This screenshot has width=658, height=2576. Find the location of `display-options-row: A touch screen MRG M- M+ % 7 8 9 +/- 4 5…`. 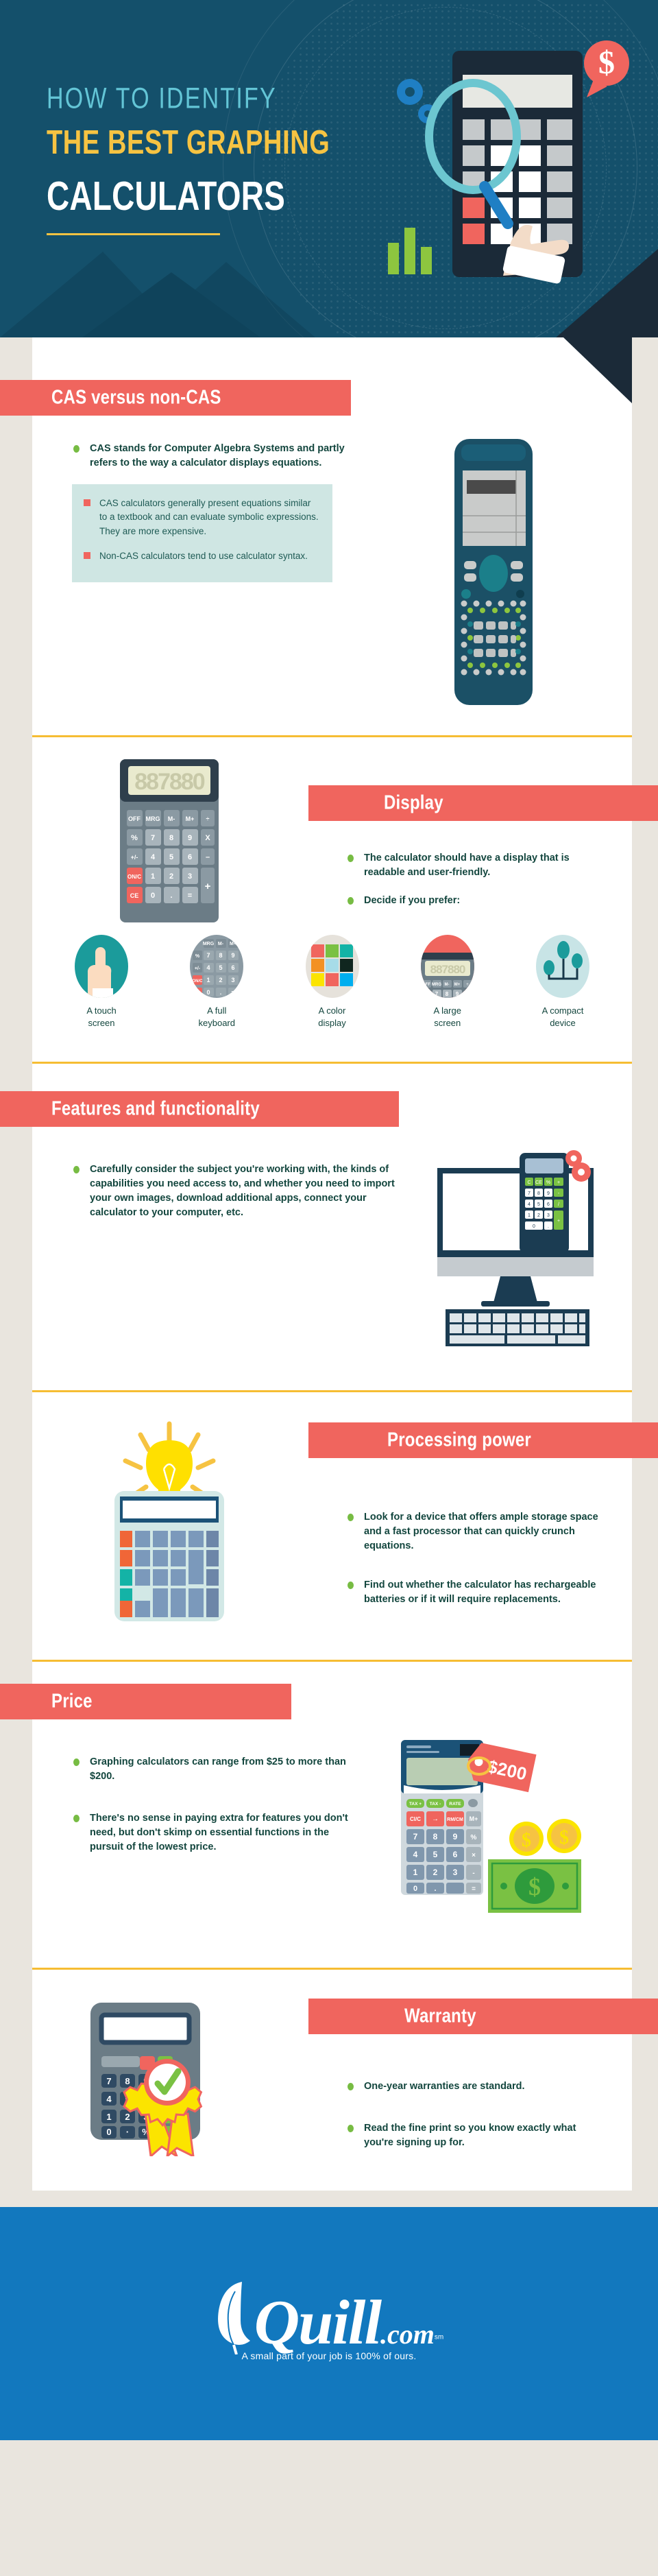

display-options-row: A touch screen MRG M- M+ % 7 8 9 +/- 4 5… is located at coordinates (332, 982).